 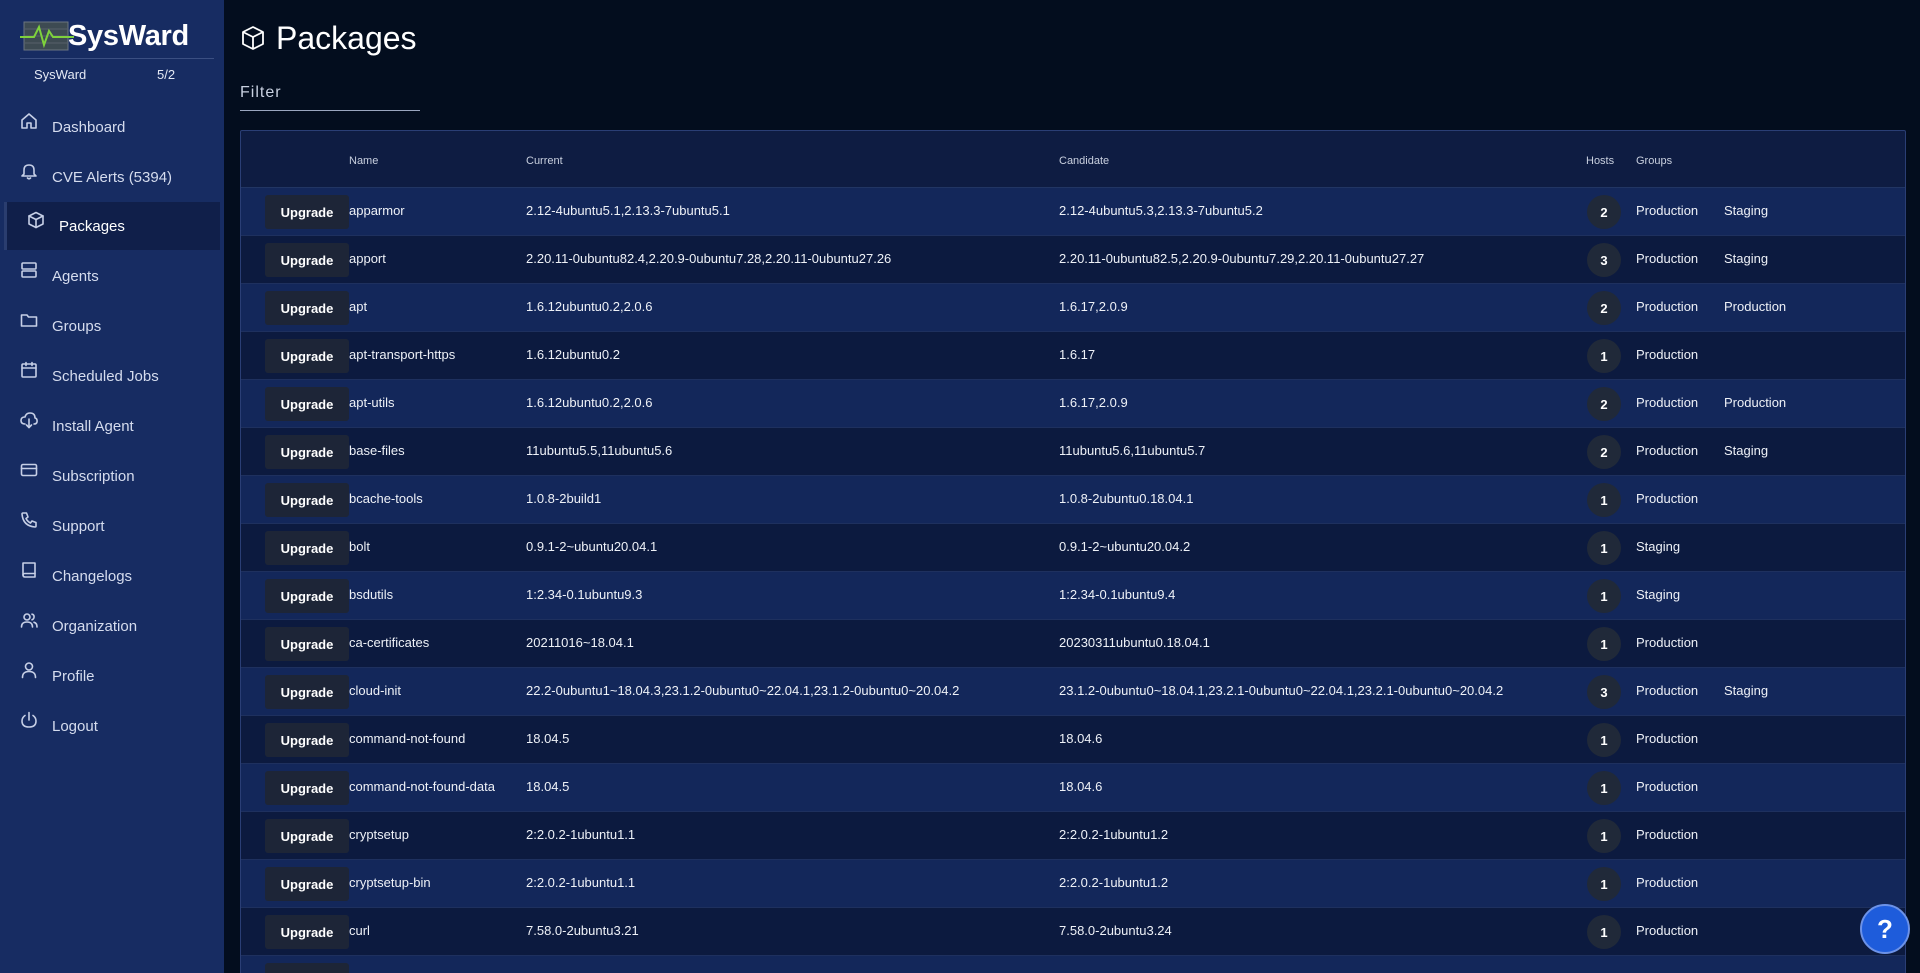 I want to click on candidate-version: 11ubuntu5.6,11ubuntu5.7, so click(x=1132, y=450).